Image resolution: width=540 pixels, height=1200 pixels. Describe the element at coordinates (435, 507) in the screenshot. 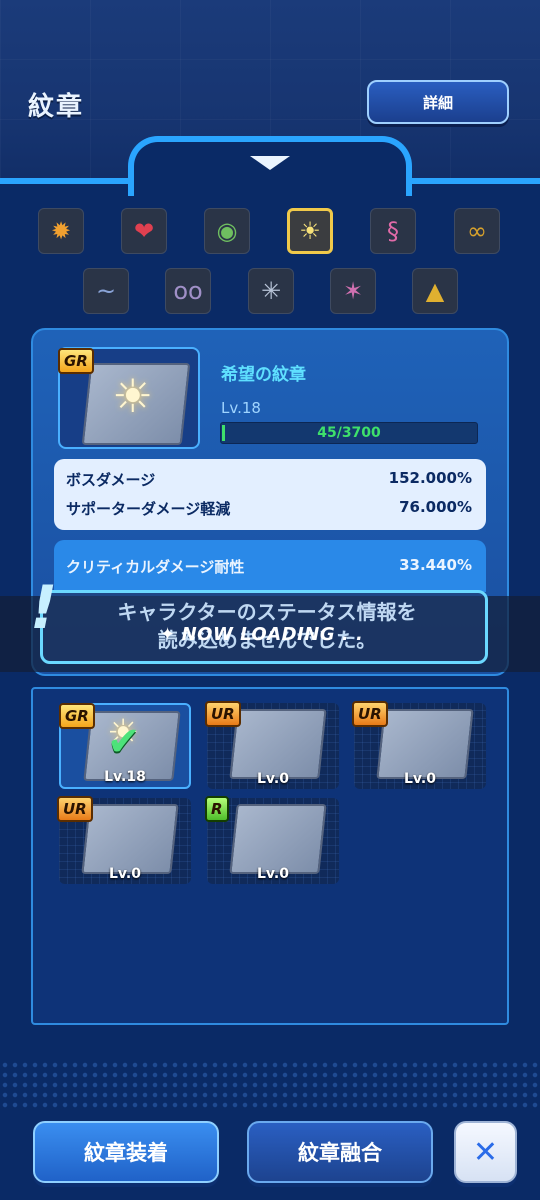

I see `stat-value: 76.000%` at that location.